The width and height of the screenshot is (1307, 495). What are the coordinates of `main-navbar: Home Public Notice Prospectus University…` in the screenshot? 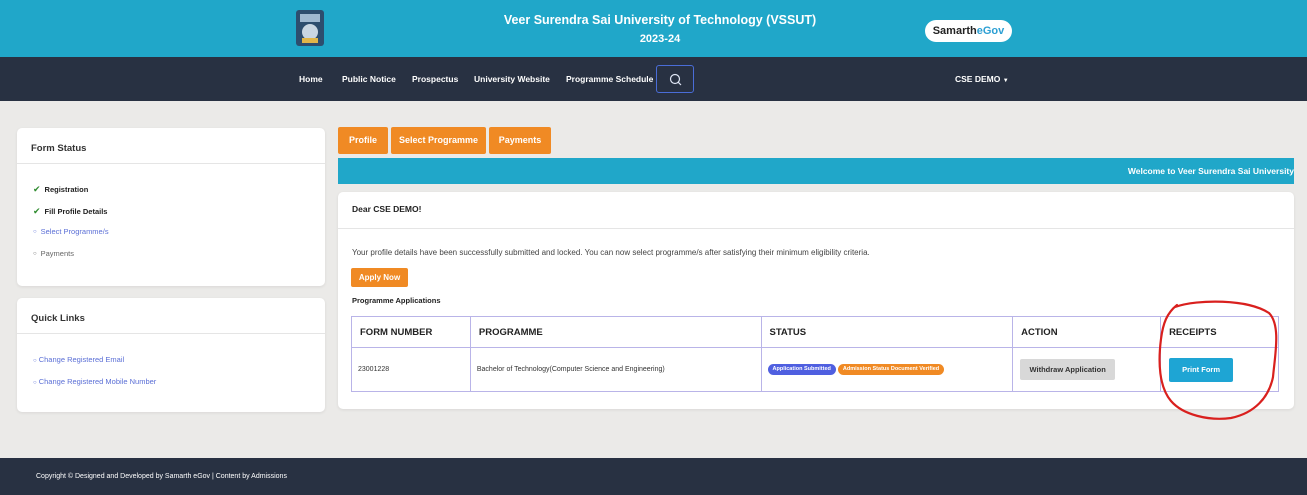 It's located at (653, 79).